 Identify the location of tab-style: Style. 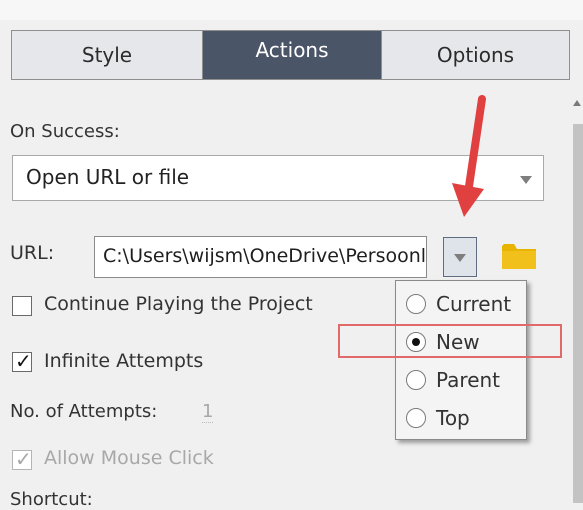
(107, 55).